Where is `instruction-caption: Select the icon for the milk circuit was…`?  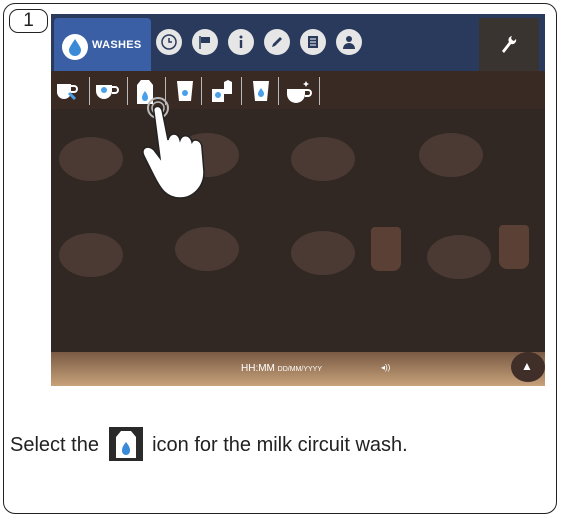 instruction-caption: Select the icon for the milk circuit was… is located at coordinates (209, 444).